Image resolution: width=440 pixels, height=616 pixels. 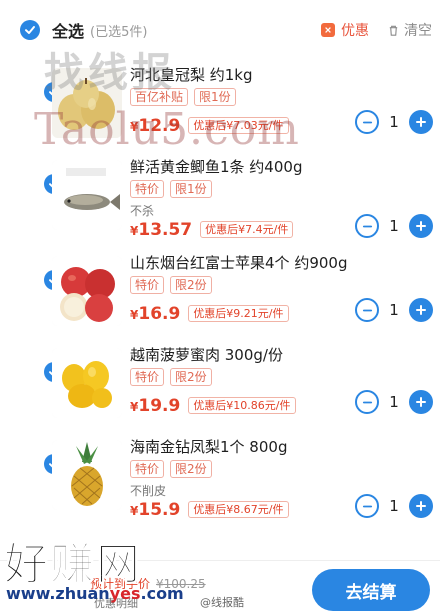 What do you see at coordinates (216, 166) in the screenshot?
I see `product-title: 鲜活黄金鲫鱼1条 约400g` at bounding box center [216, 166].